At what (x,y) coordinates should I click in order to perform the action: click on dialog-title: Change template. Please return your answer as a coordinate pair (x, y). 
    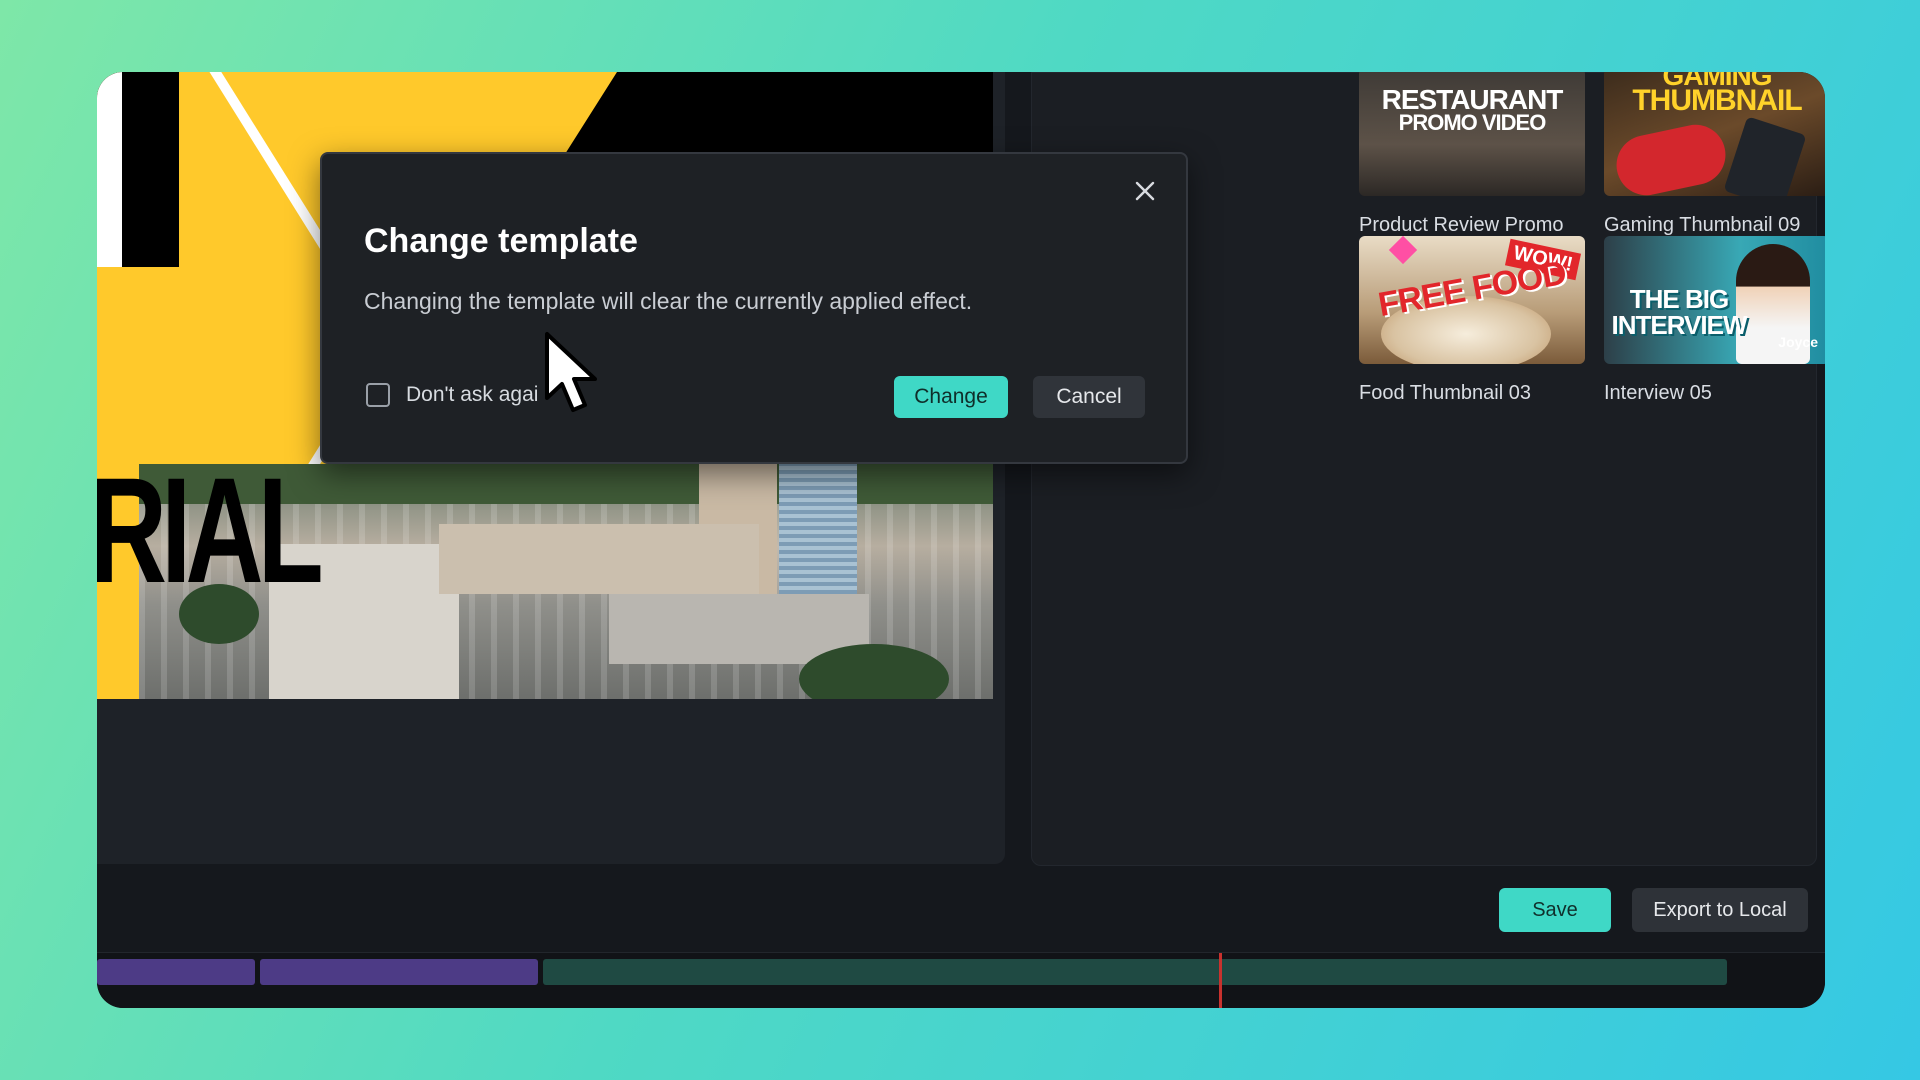
    Looking at the image, I should click on (501, 241).